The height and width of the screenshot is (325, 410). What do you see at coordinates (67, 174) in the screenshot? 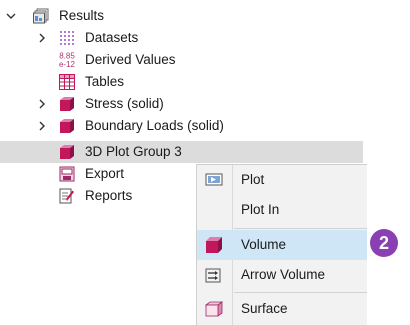
I see `export-icon` at bounding box center [67, 174].